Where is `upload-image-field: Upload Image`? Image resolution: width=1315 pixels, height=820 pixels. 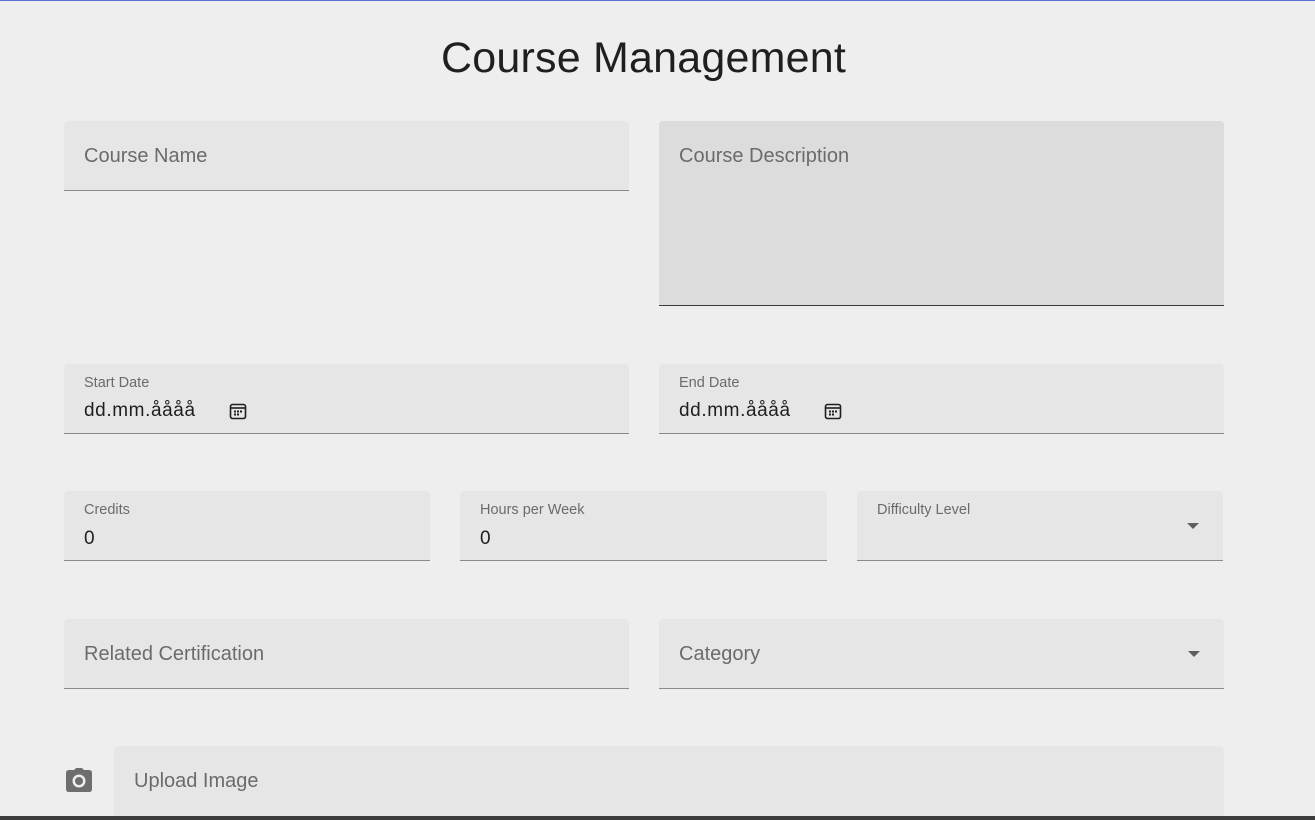
upload-image-field: Upload Image is located at coordinates (669, 781).